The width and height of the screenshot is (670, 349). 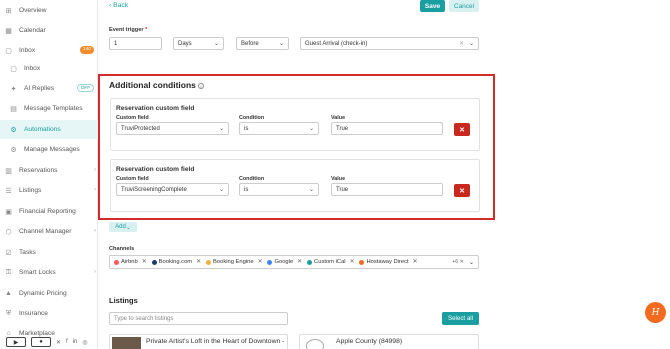 I want to click on listings-heading: Listings, so click(x=123, y=300).